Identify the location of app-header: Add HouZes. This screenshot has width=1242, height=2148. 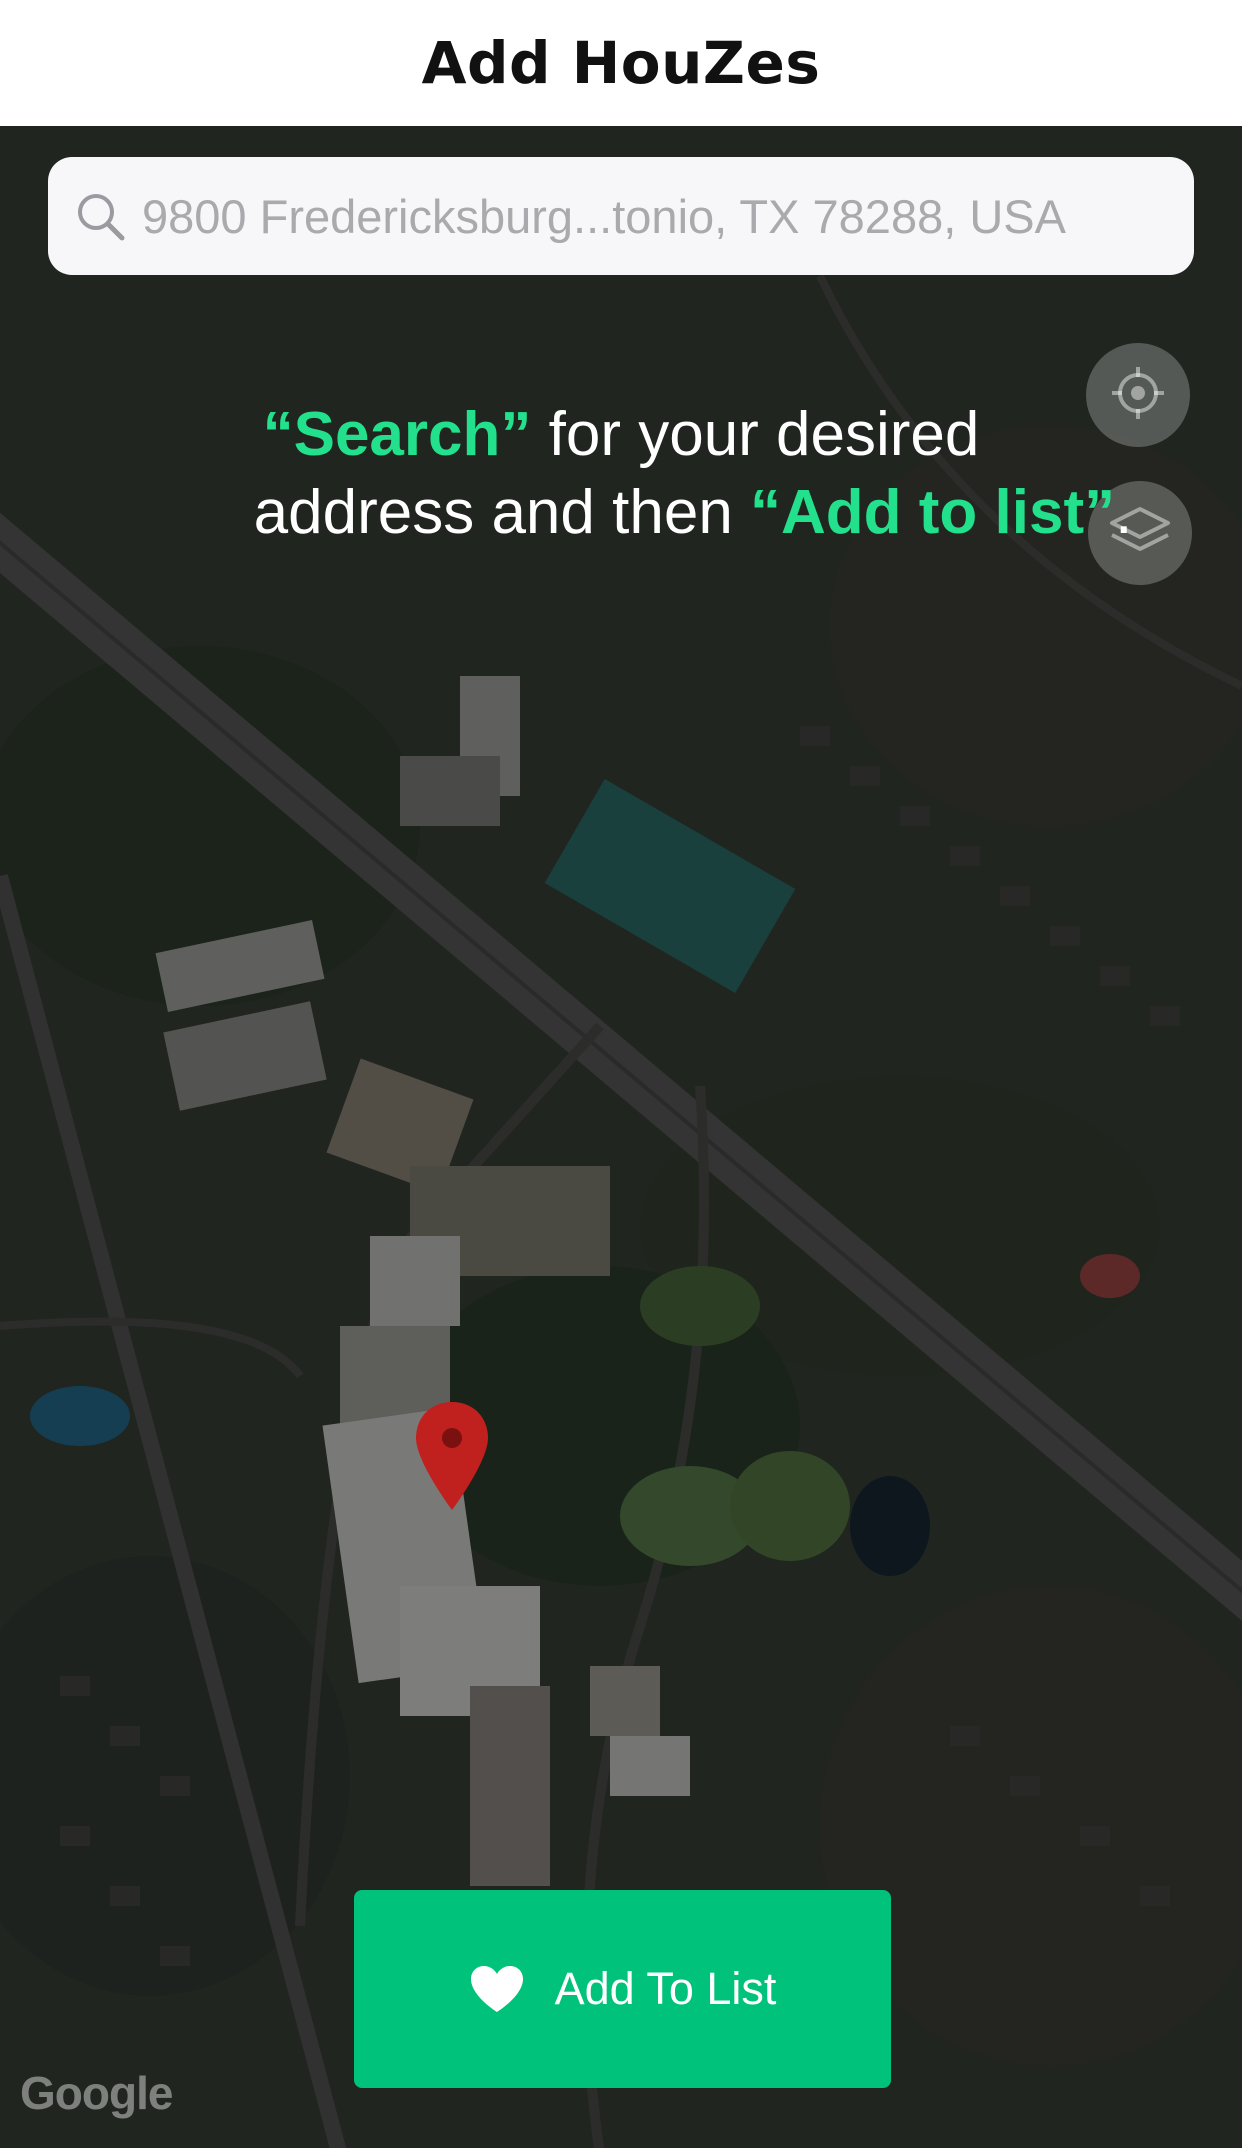
(621, 63).